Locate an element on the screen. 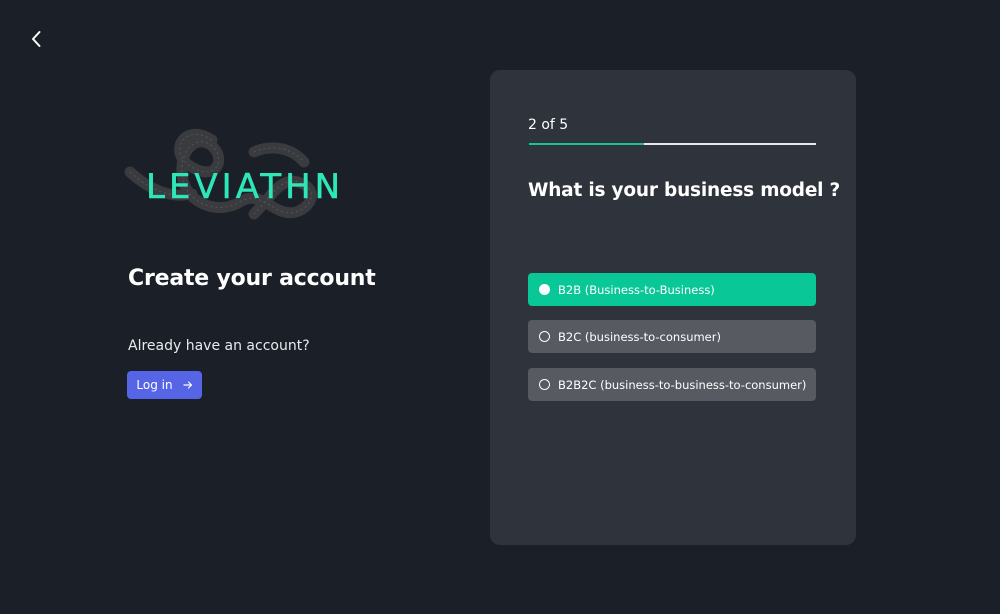 The width and height of the screenshot is (1000, 614). option-b2c: B2C (business-to-consumer) is located at coordinates (672, 336).